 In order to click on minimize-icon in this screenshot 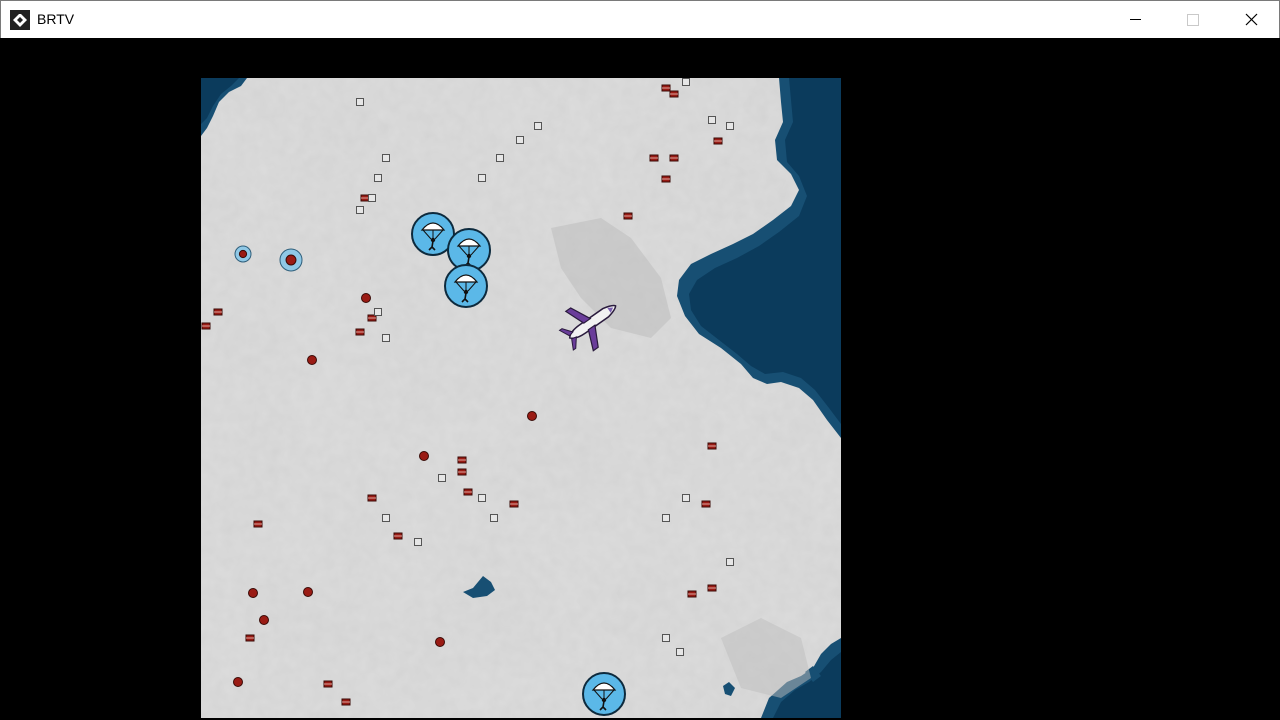, I will do `click(1135, 19)`.